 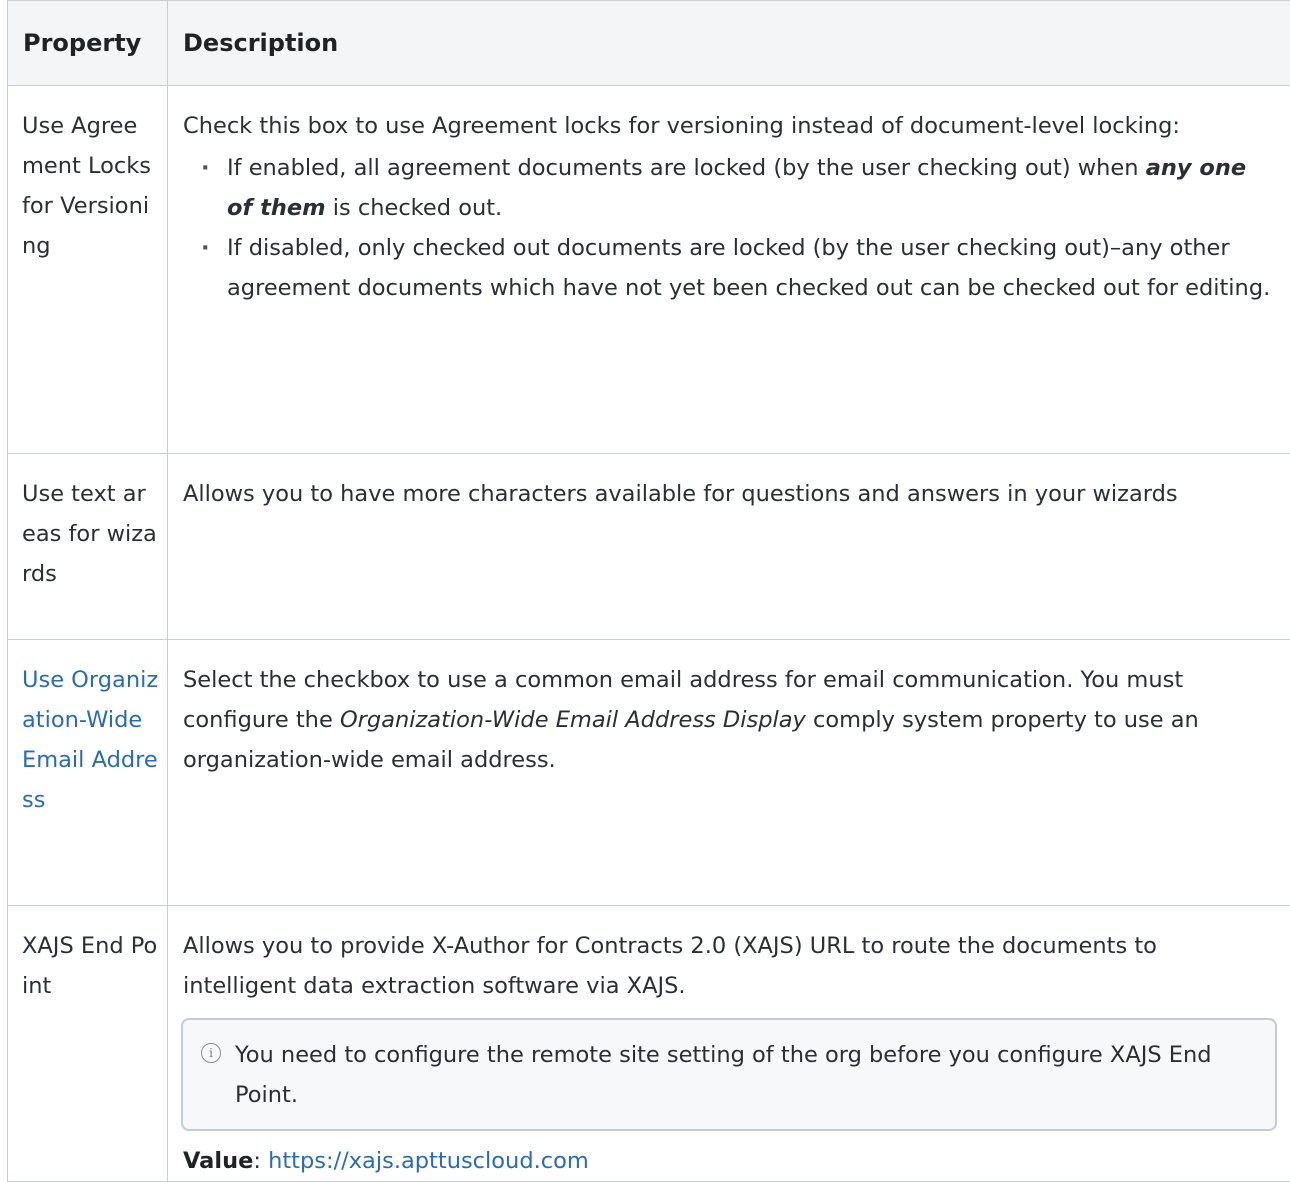 What do you see at coordinates (729, 43) in the screenshot?
I see `column-header-description: Description` at bounding box center [729, 43].